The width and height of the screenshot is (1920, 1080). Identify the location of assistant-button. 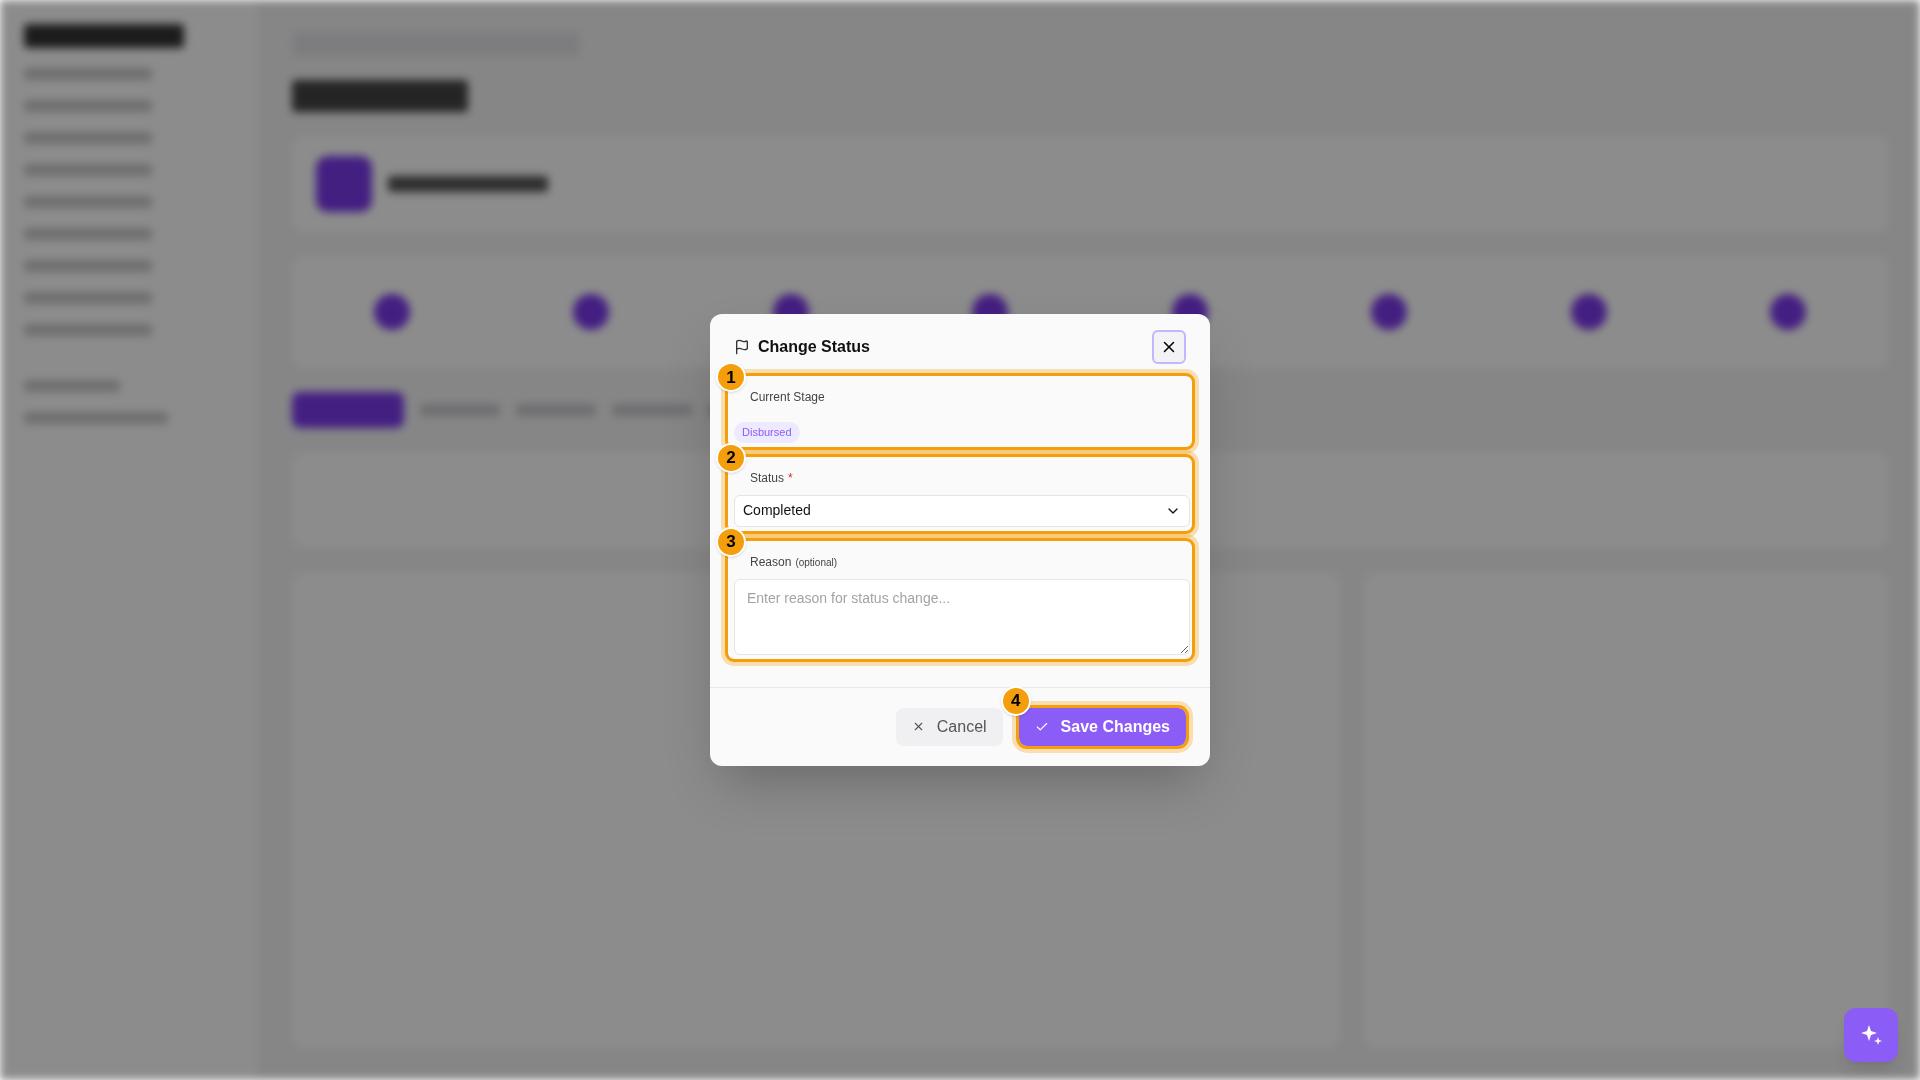
(1871, 1035).